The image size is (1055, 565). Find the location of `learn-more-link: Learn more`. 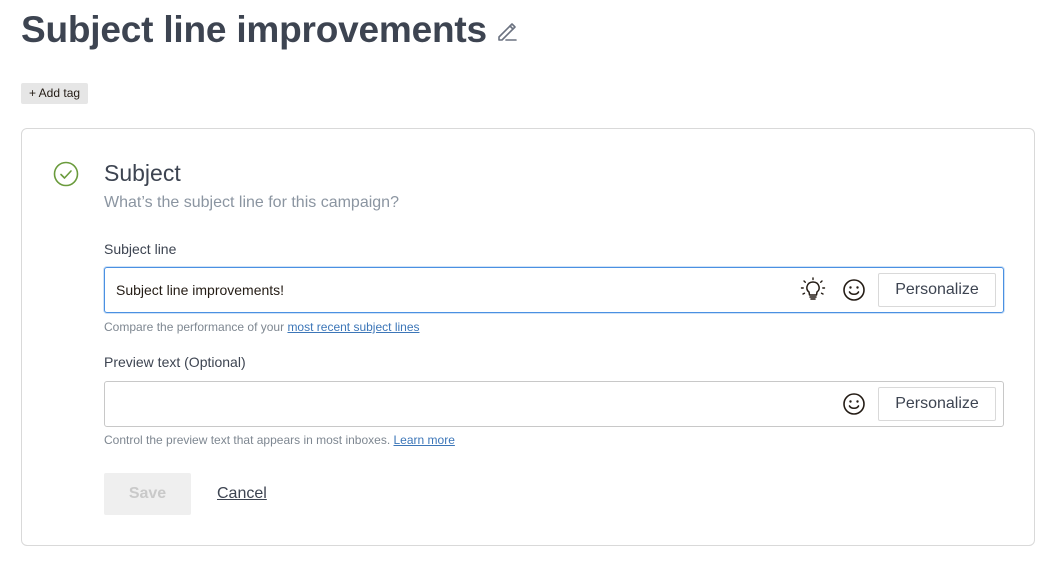

learn-more-link: Learn more is located at coordinates (424, 440).